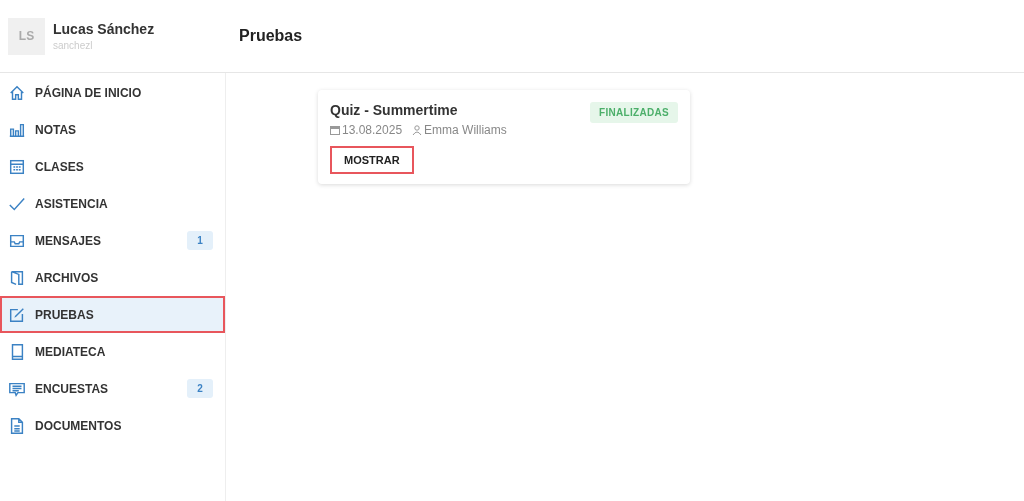 The height and width of the screenshot is (501, 1024). Describe the element at coordinates (372, 160) in the screenshot. I see `show-button: MOSTRAR` at that location.